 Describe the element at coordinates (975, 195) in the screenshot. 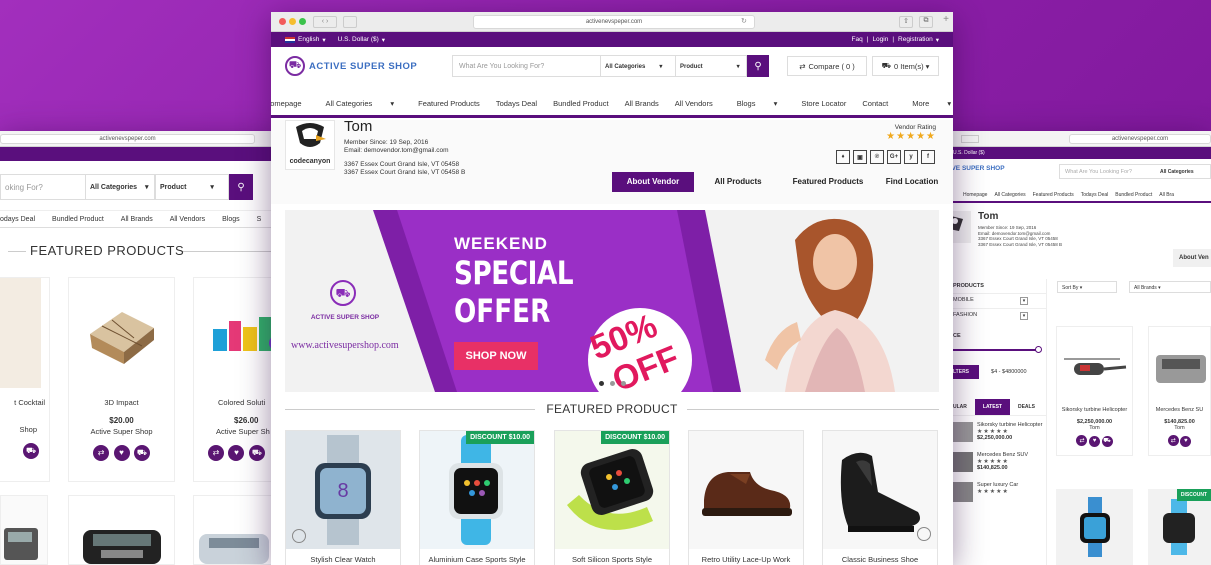

I see `right-nav-item: Homepage` at that location.